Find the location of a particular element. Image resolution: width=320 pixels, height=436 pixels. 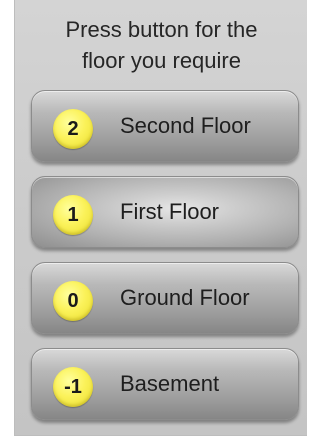

instruction-line-2: floor you require is located at coordinates (161, 60).